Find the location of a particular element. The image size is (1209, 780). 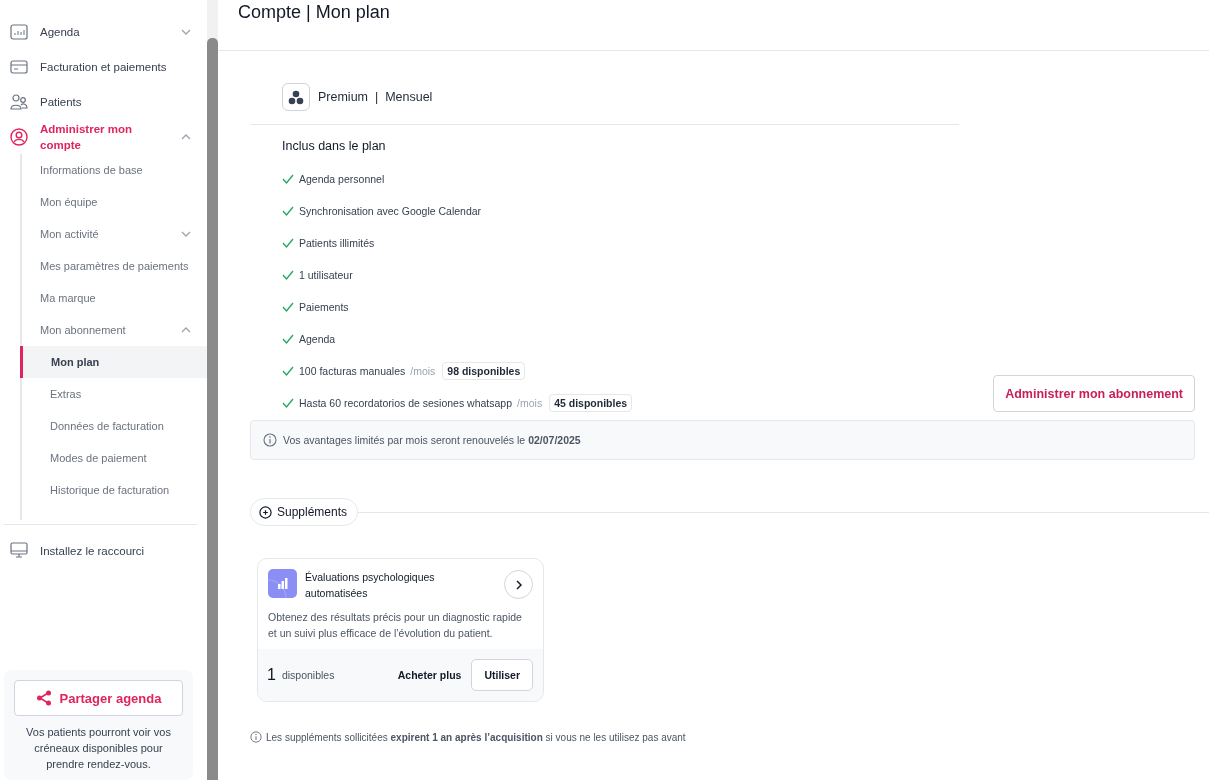

manage-subscription-button: Administrer mon abonnement is located at coordinates (1094, 393).